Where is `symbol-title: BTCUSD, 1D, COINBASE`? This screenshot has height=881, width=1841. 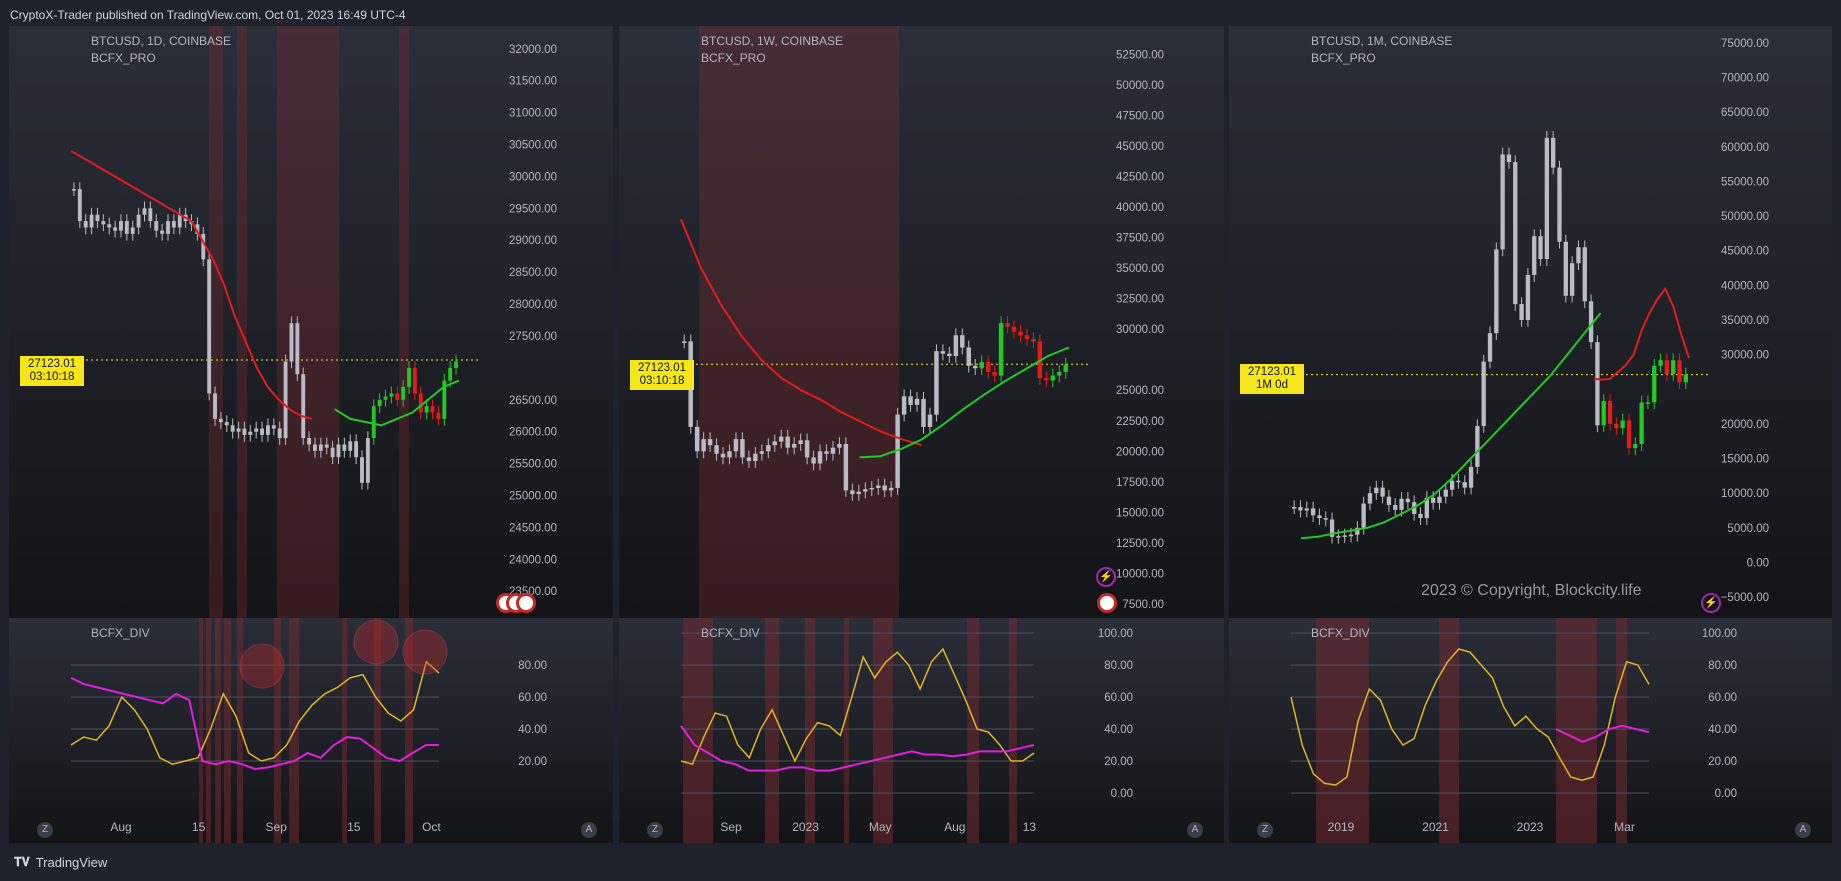
symbol-title: BTCUSD, 1D, COINBASE is located at coordinates (161, 41).